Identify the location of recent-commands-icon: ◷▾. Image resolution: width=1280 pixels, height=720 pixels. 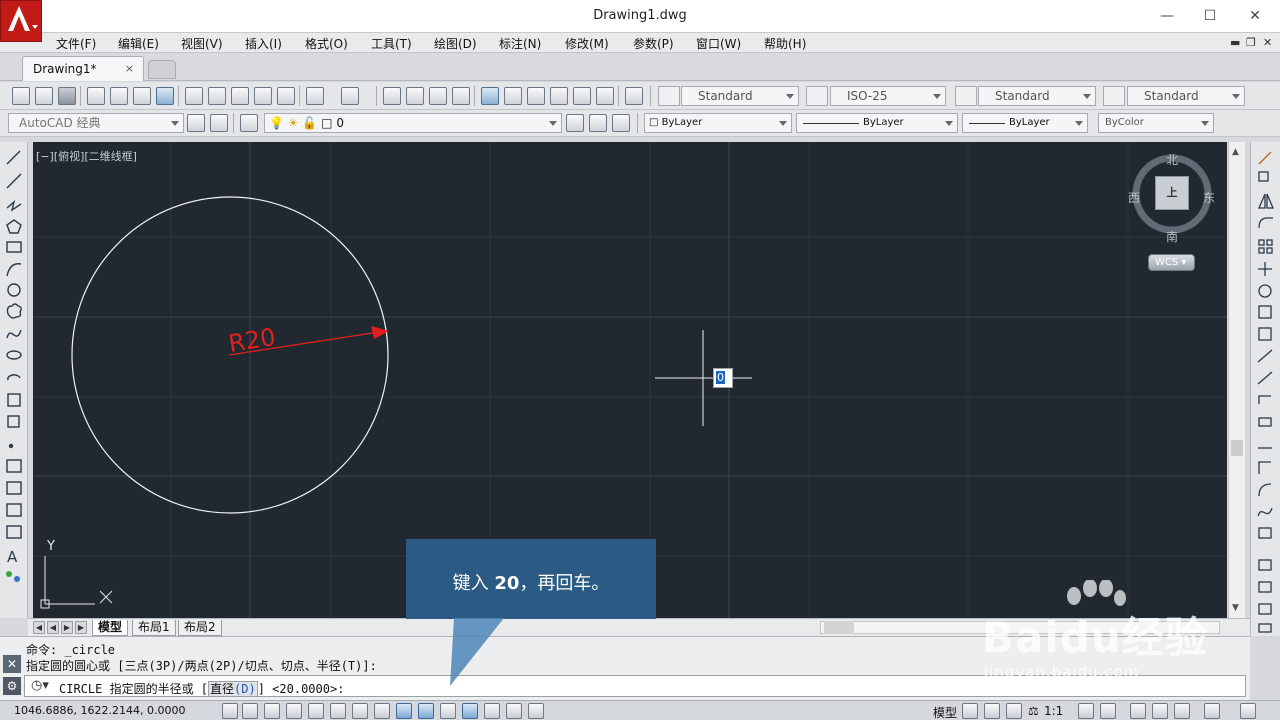
(40, 685).